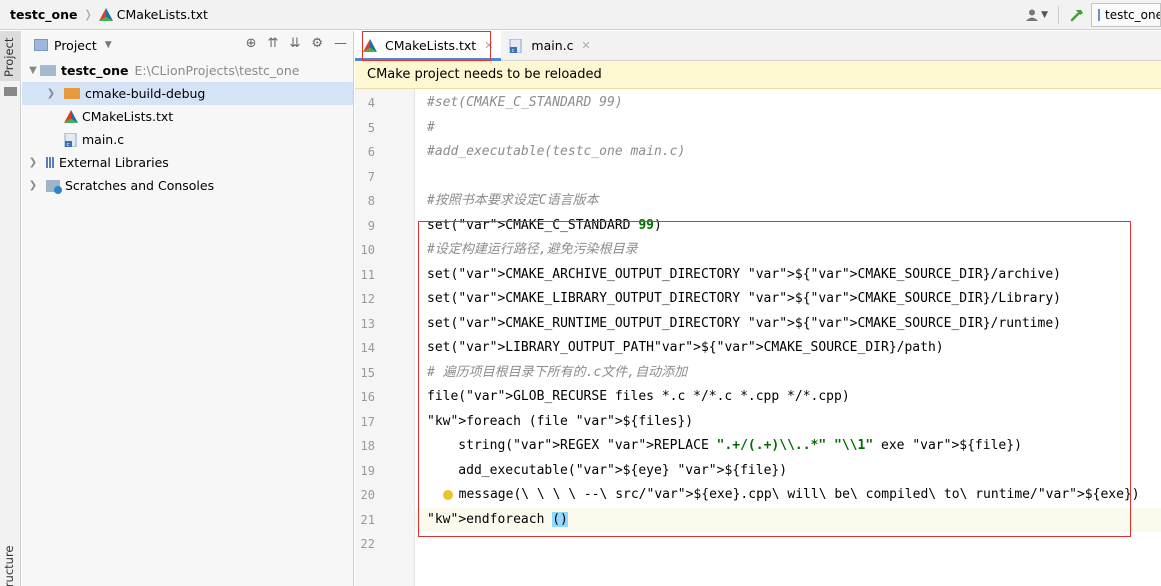 This screenshot has height=586, width=1161. Describe the element at coordinates (557, 373) in the screenshot. I see `code-line: # 遍历项目根目录下所有的.c文件,自动添加` at that location.